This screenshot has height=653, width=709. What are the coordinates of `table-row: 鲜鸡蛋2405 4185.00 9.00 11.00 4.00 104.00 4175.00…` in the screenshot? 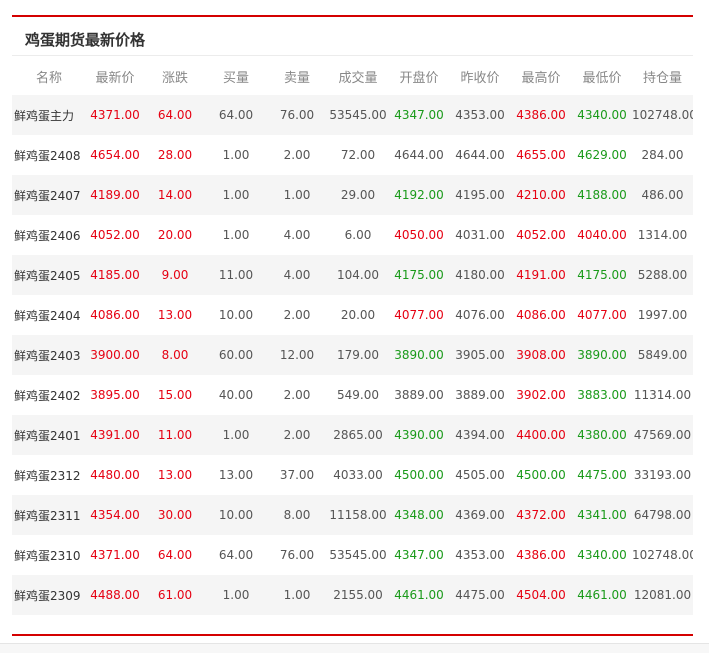 It's located at (352, 275).